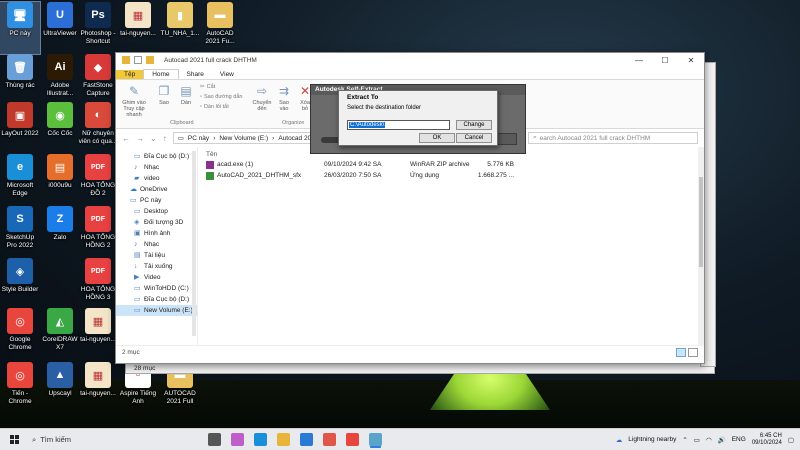  Describe the element at coordinates (98, 284) in the screenshot. I see `desktop-icon: PDF HOA TỔNG HỒNG 3` at that location.